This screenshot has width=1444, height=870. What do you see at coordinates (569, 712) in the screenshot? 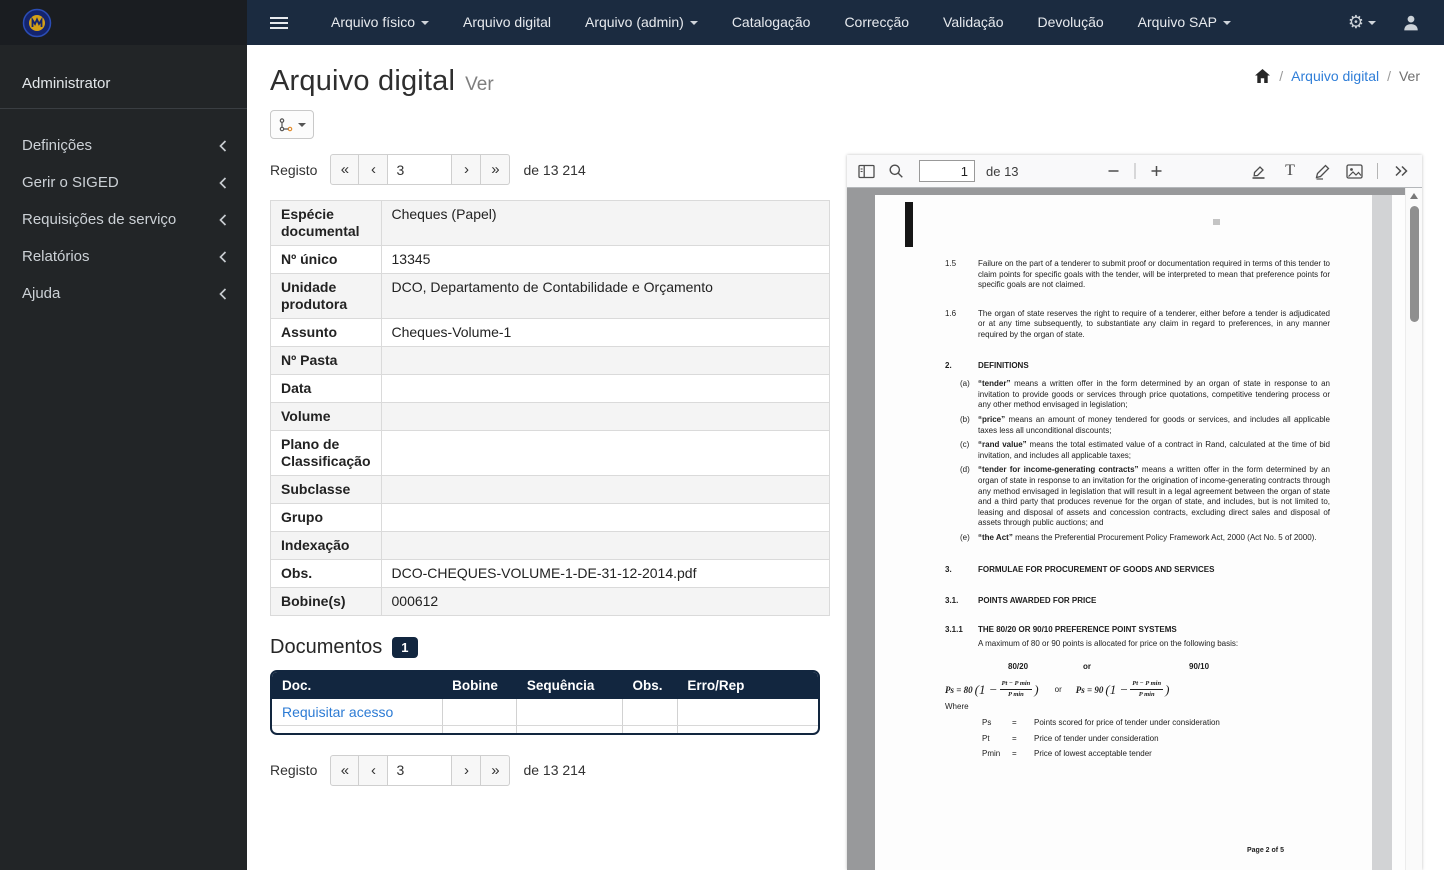
I see `cell-sequencia` at bounding box center [569, 712].